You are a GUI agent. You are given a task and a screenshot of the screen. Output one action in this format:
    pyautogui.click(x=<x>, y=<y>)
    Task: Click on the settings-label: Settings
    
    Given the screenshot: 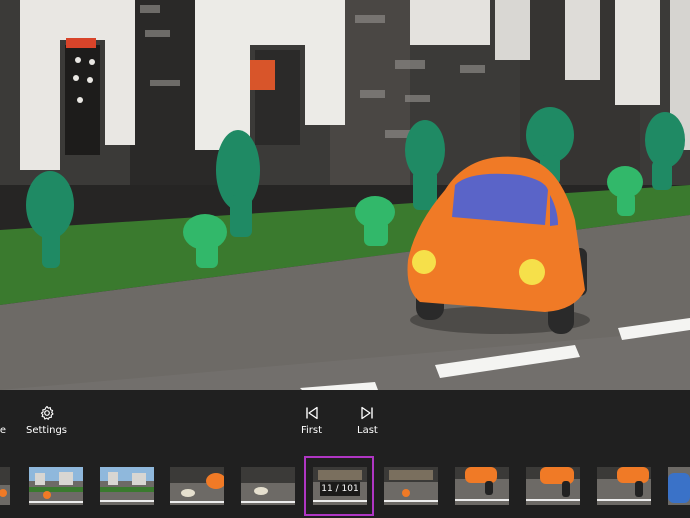 What is the action you would take?
    pyautogui.click(x=47, y=430)
    